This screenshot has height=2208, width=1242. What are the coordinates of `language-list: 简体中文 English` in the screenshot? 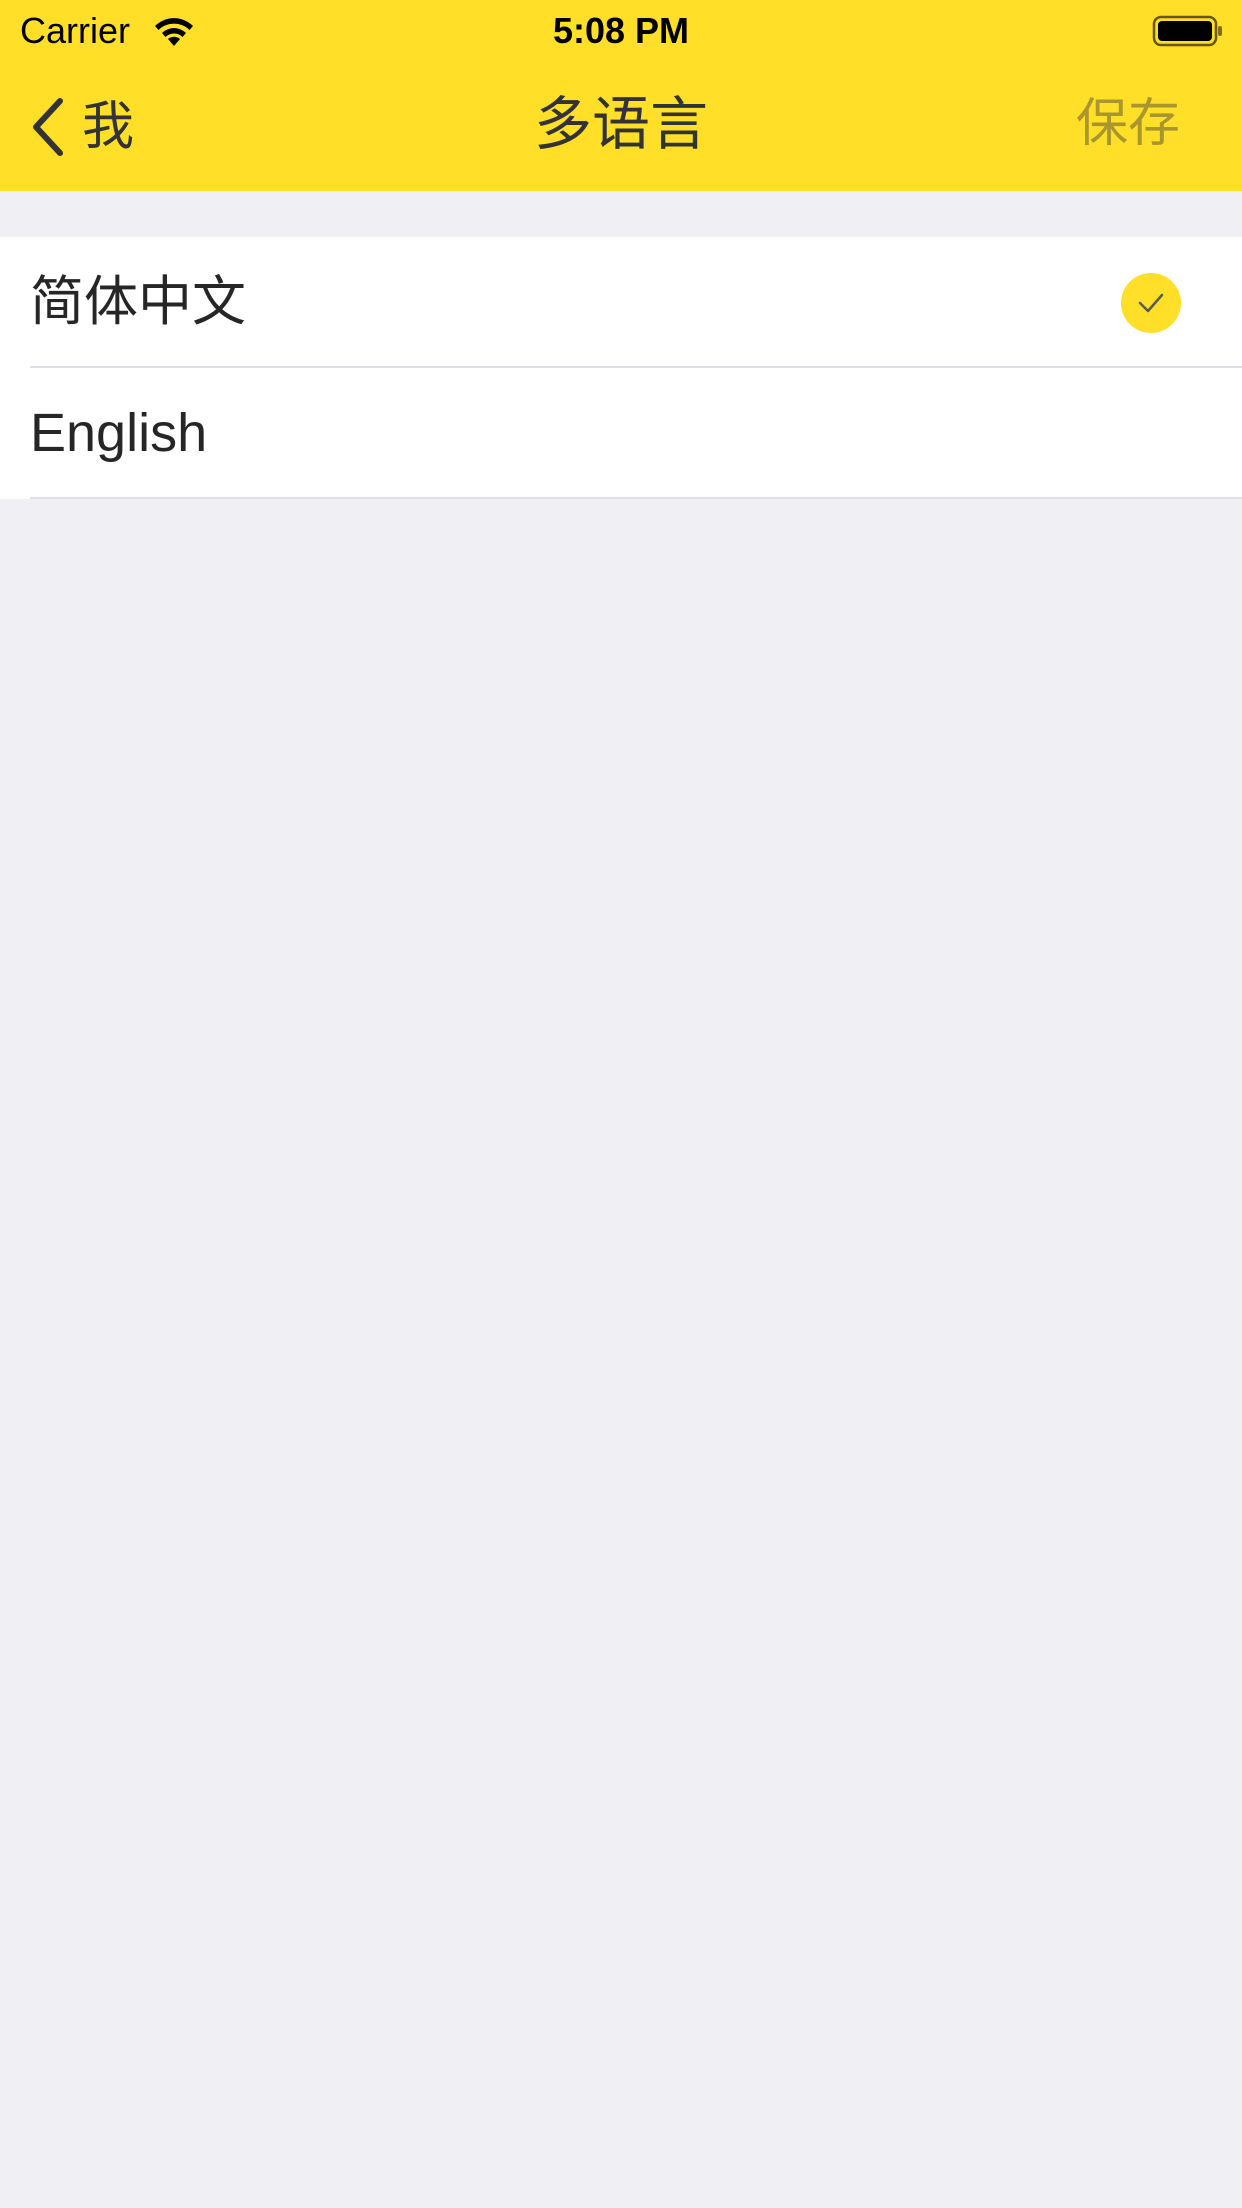 It's located at (621, 368).